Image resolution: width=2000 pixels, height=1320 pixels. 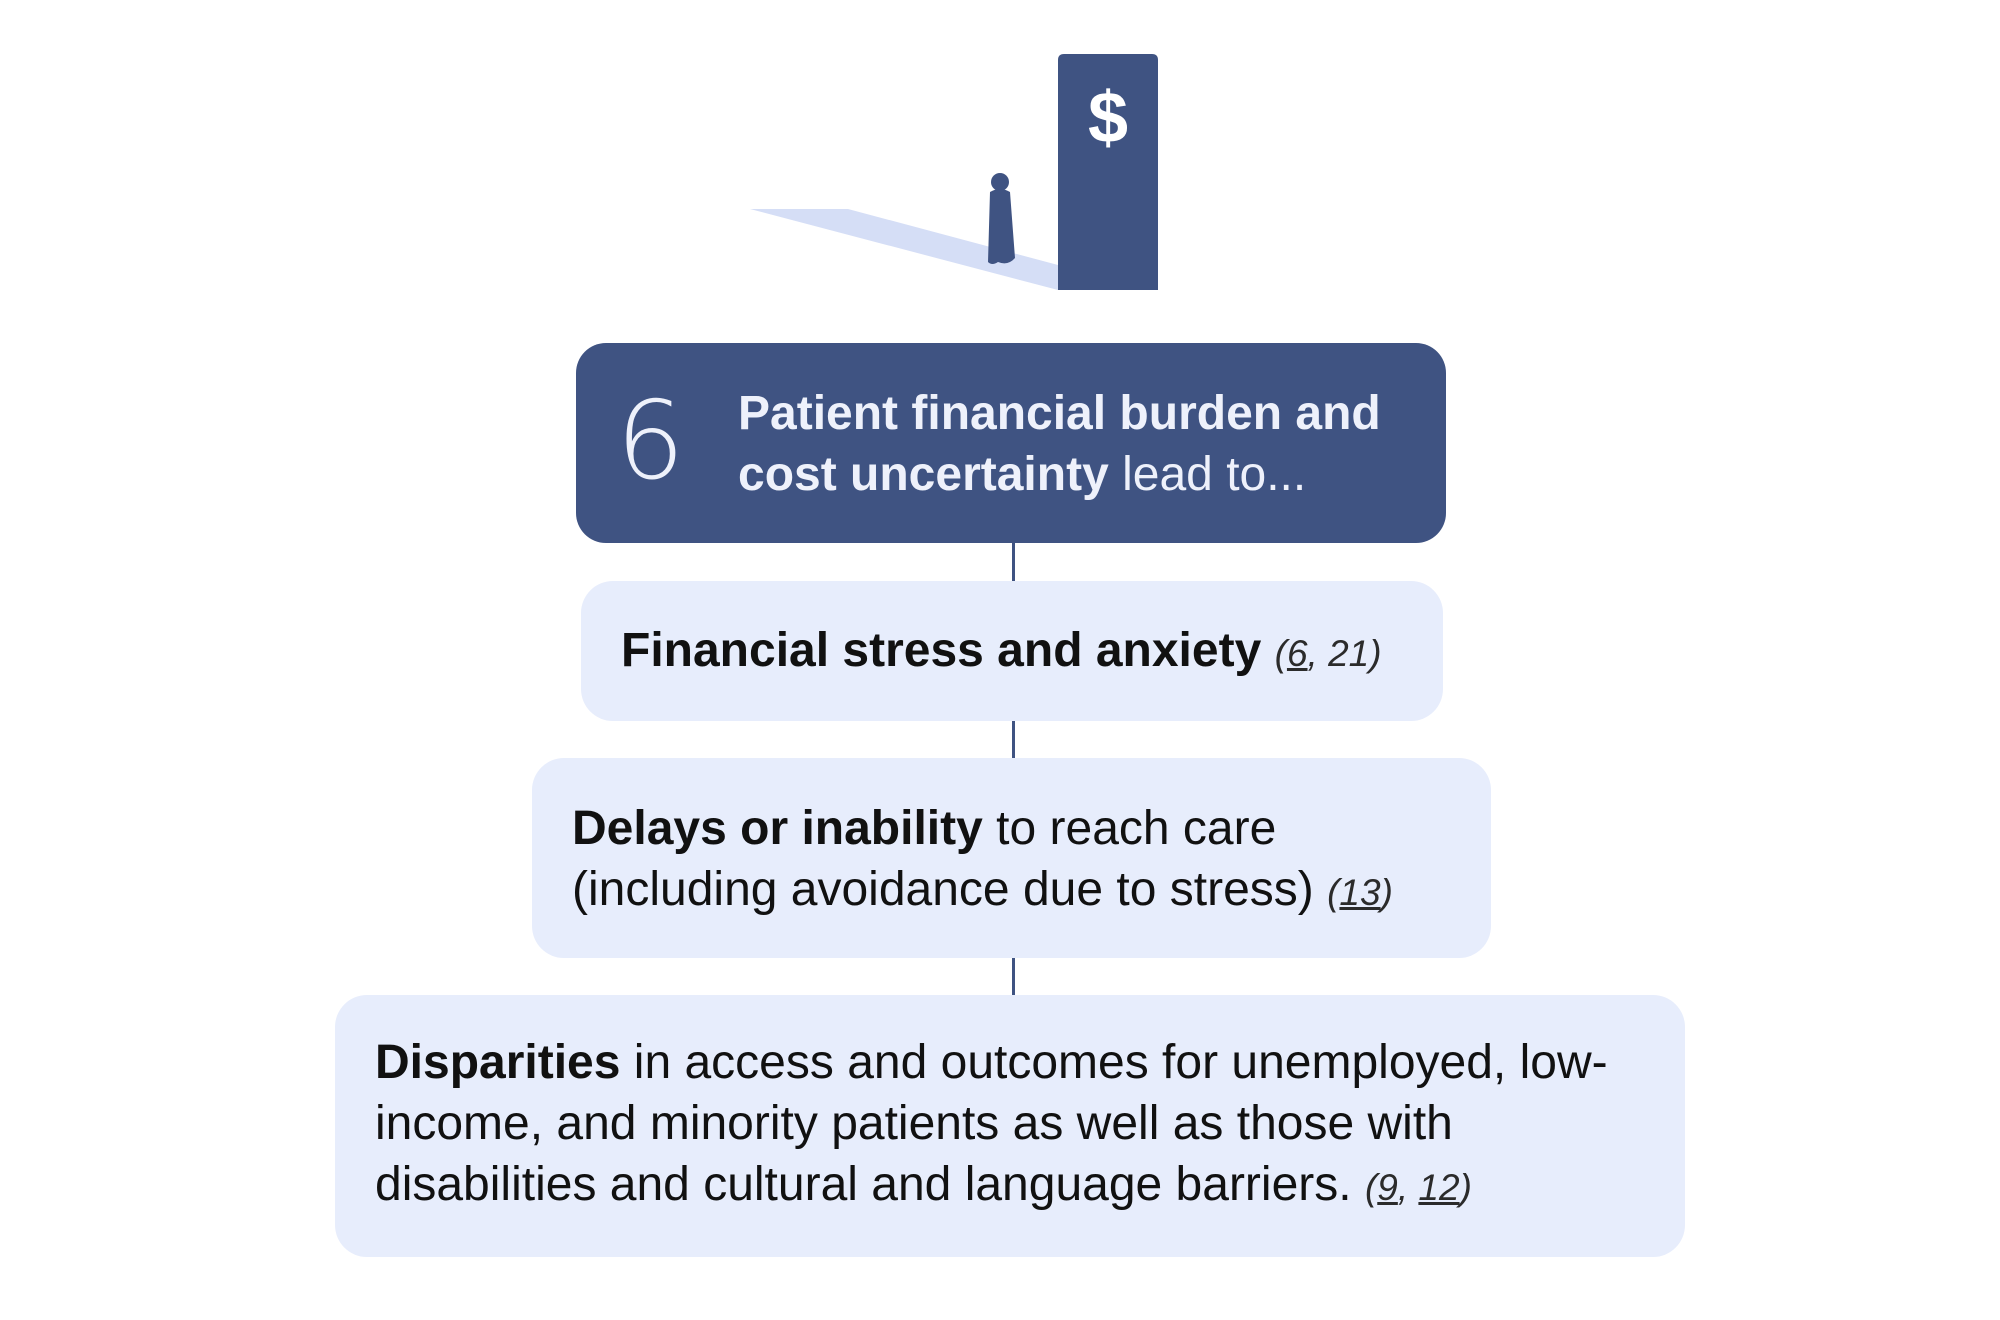 I want to click on citation-link: 12, so click(x=1438, y=1187).